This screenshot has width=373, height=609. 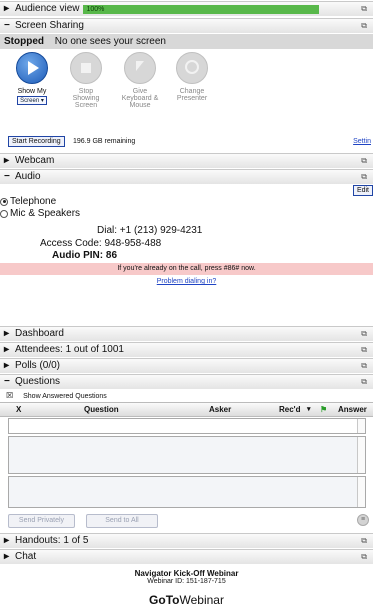 I want to click on play-icon, so click(x=32, y=68).